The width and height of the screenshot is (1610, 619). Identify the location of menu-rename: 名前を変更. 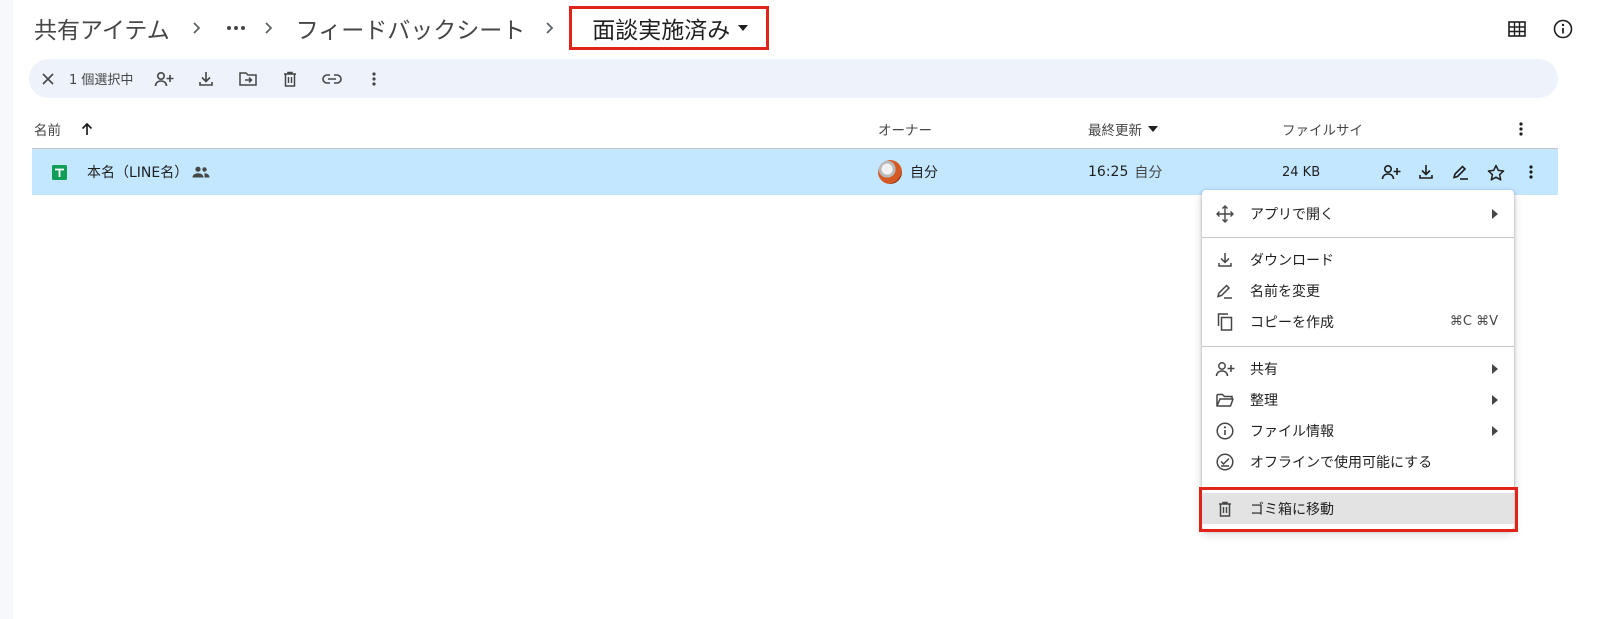
(1358, 290).